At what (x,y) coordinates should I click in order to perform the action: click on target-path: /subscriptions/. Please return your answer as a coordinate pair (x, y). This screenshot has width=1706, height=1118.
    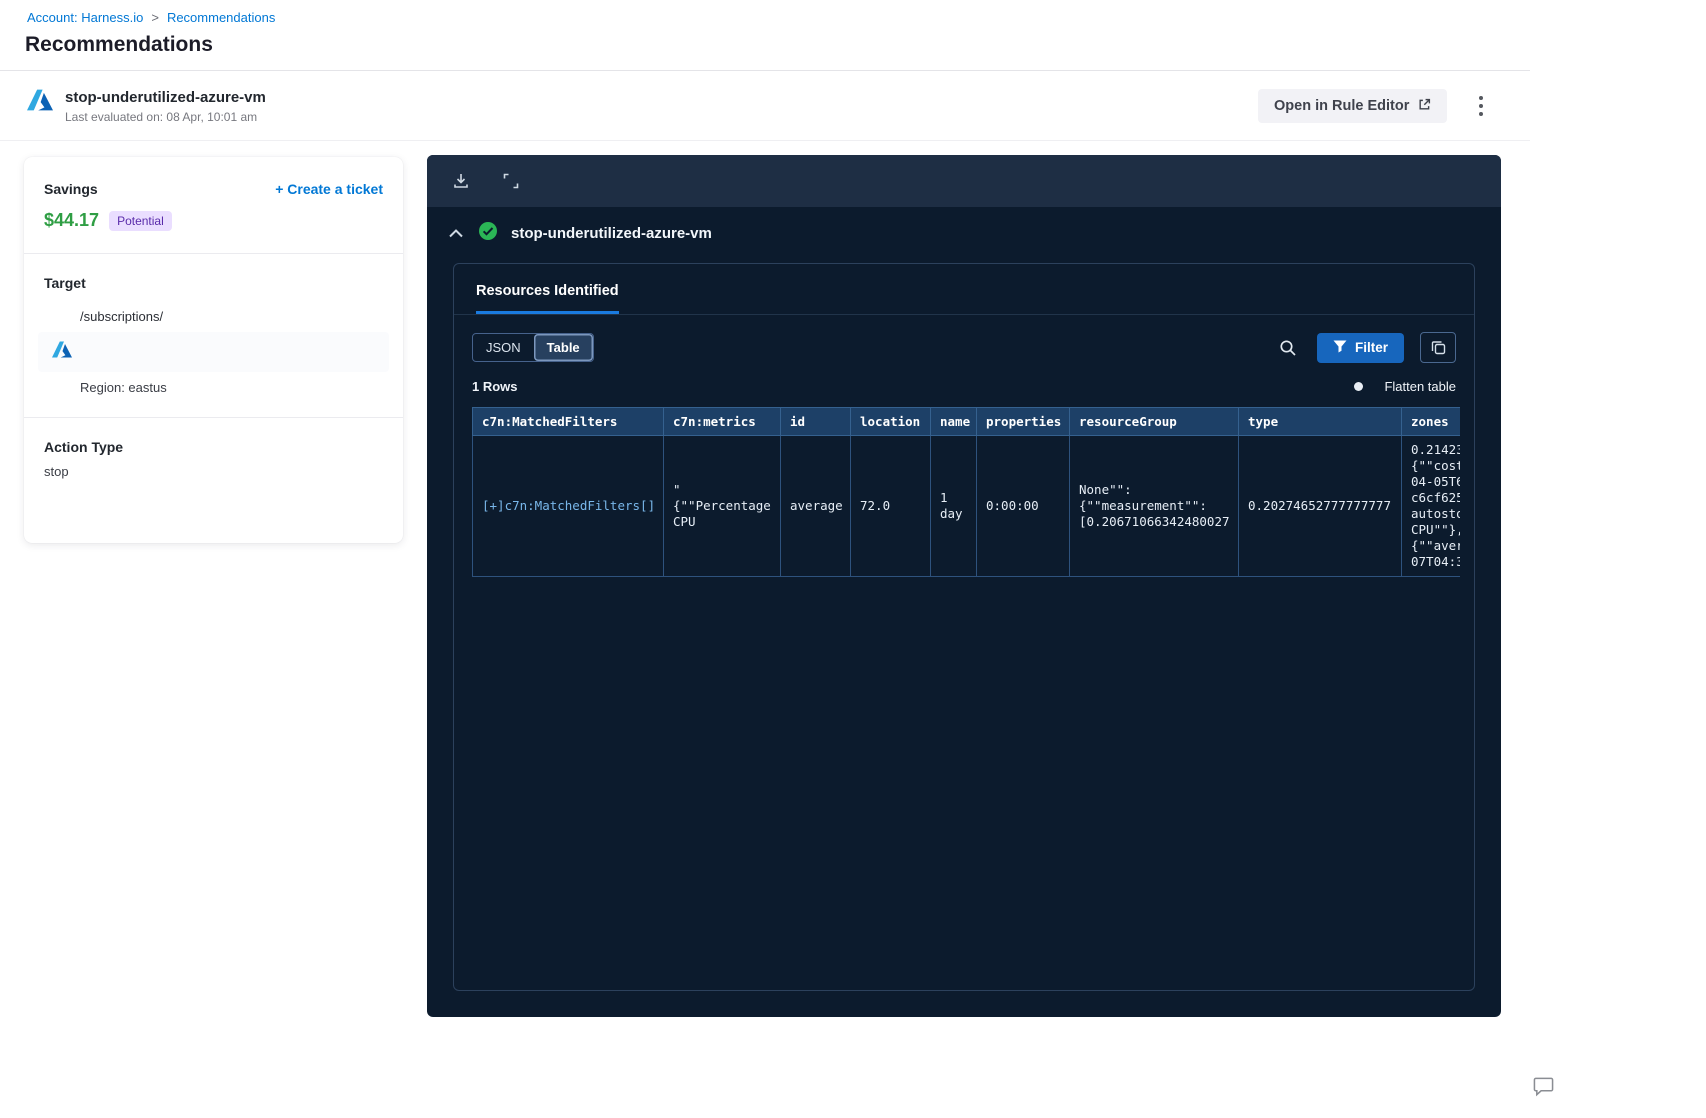
    Looking at the image, I should click on (122, 316).